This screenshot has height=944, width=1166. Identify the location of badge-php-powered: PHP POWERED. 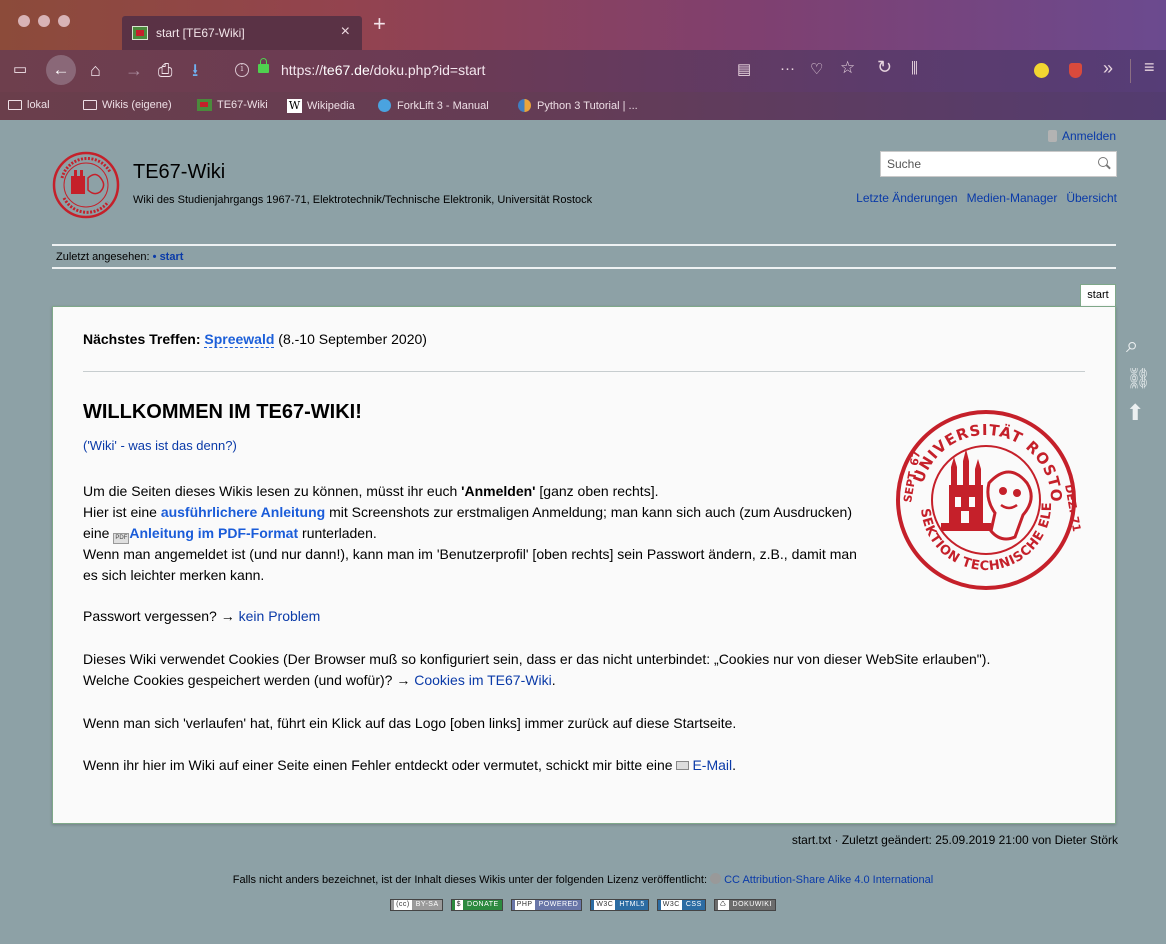
(546, 905).